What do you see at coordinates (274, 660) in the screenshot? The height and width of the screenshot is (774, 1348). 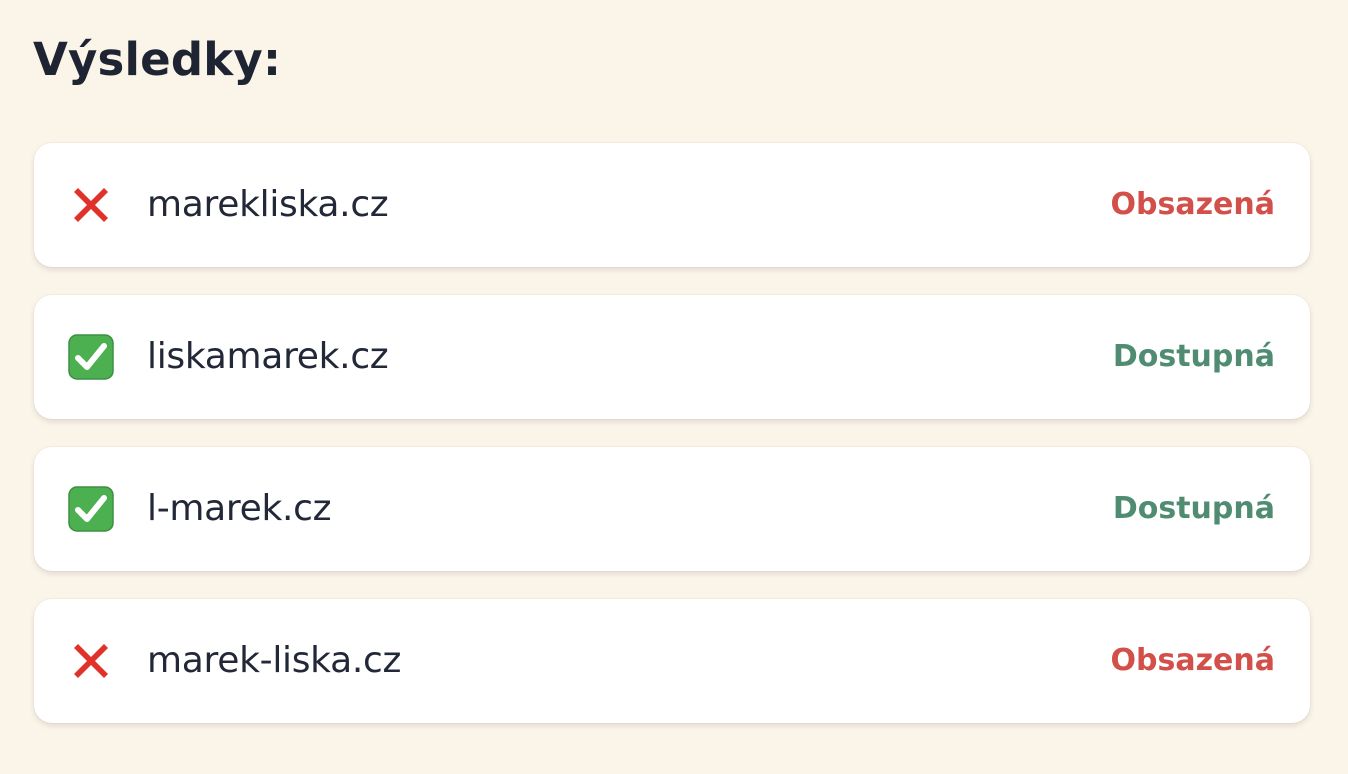 I see `domain-name: marek-liska.cz` at bounding box center [274, 660].